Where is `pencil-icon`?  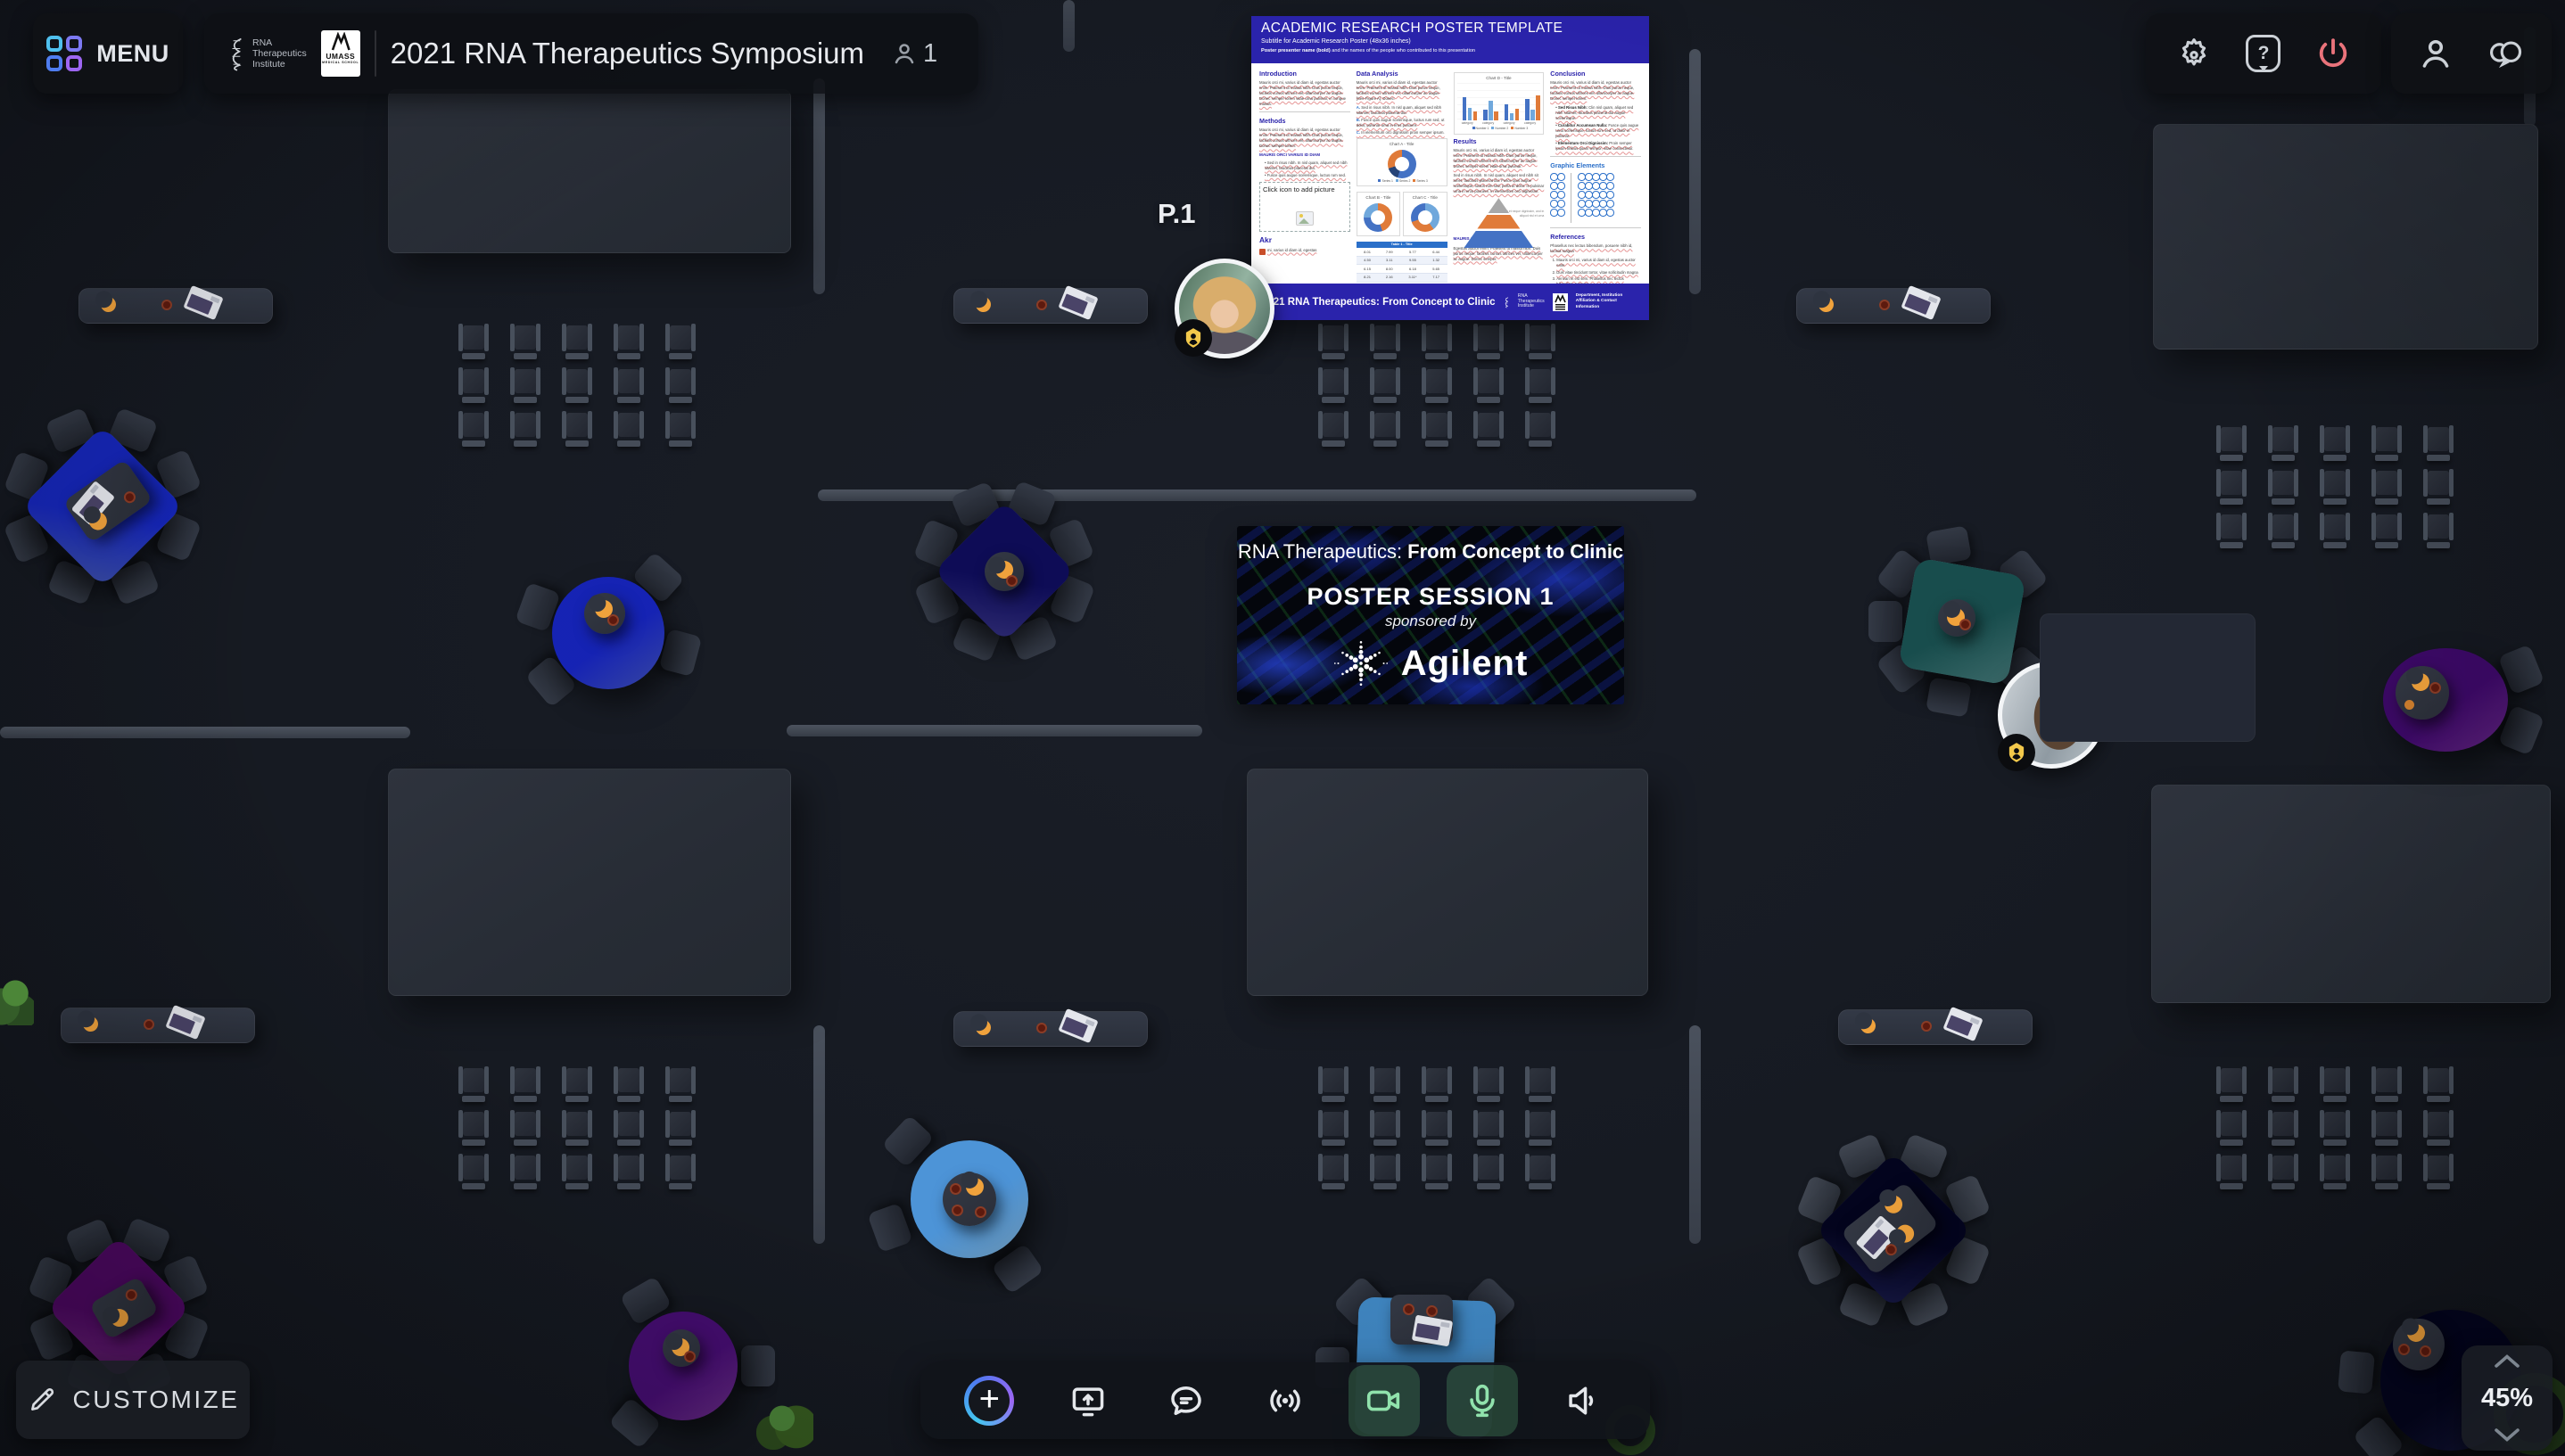
pencil-icon is located at coordinates (42, 1399).